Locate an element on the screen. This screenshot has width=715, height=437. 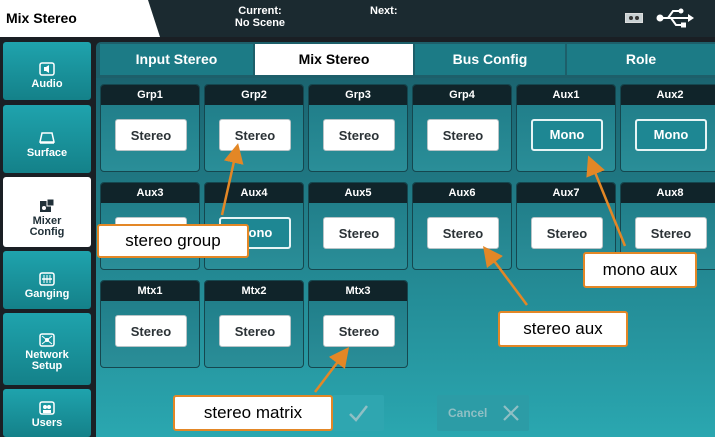
mix-name: Aux6 is located at coordinates (462, 193).